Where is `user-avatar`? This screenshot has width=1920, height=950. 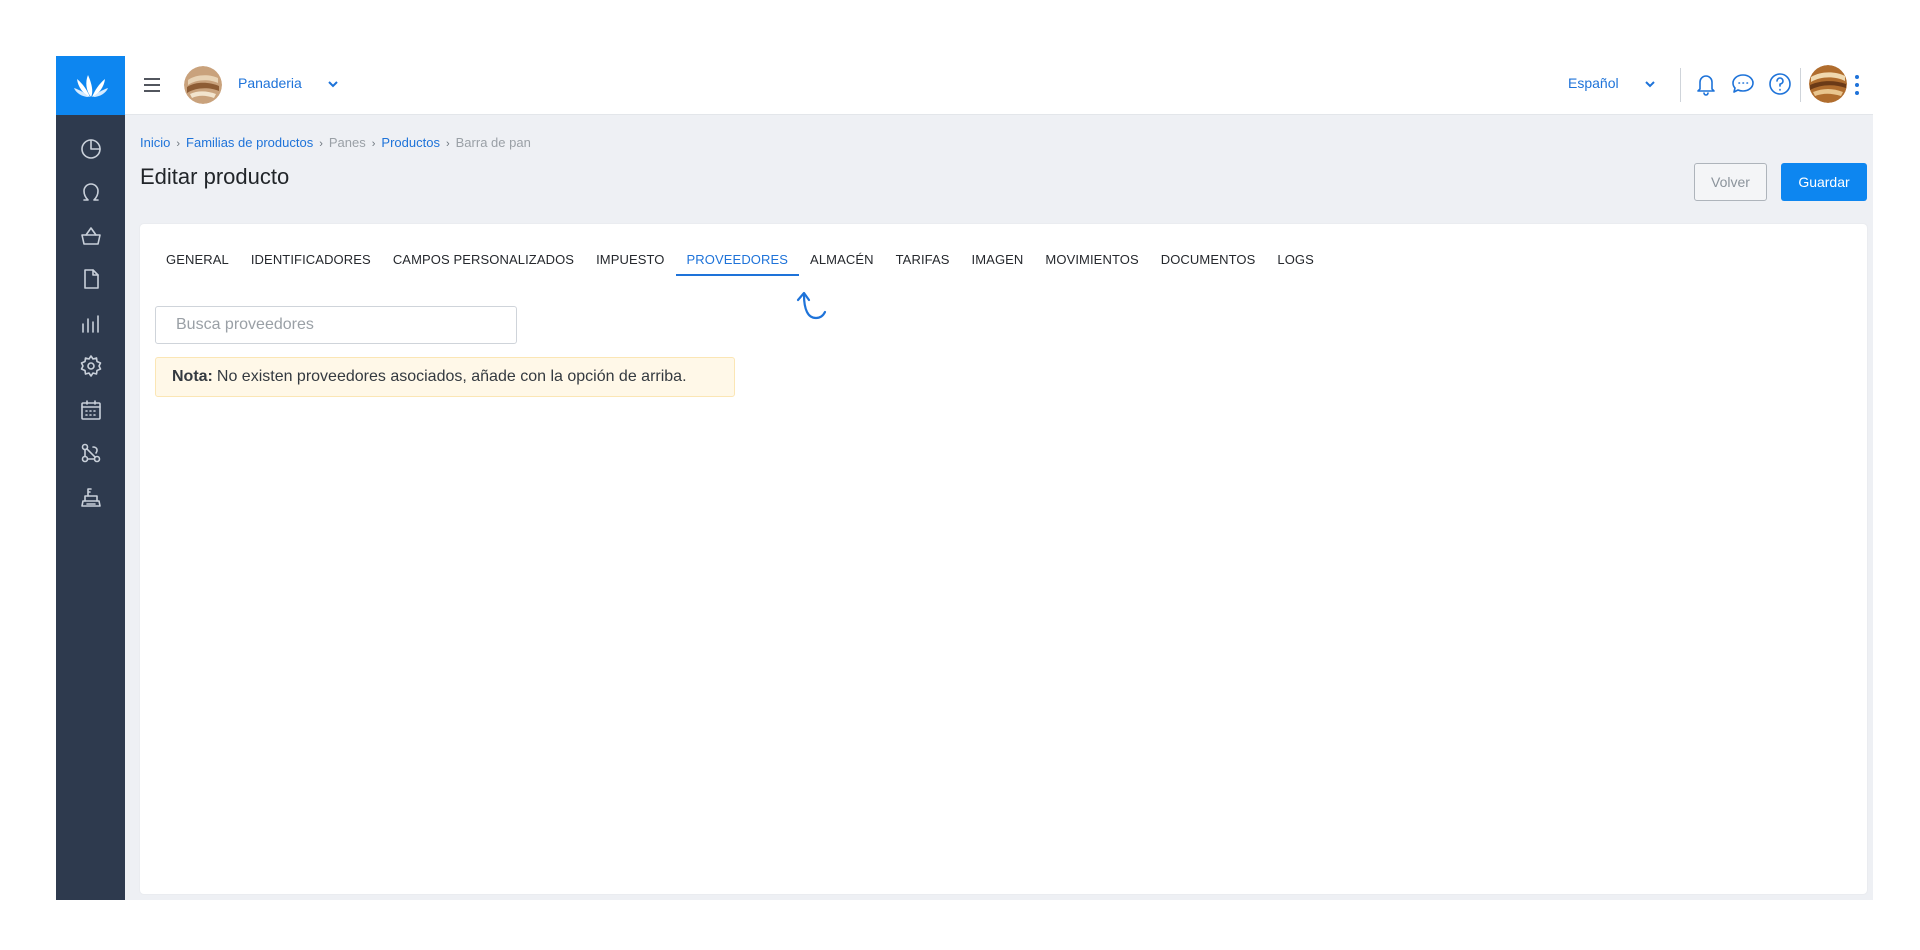
user-avatar is located at coordinates (1828, 84).